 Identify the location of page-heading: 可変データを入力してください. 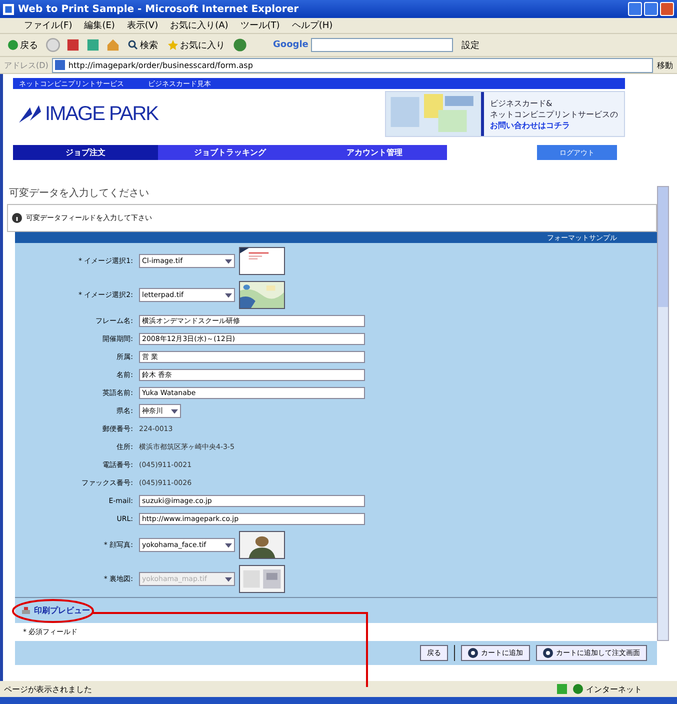
(79, 193).